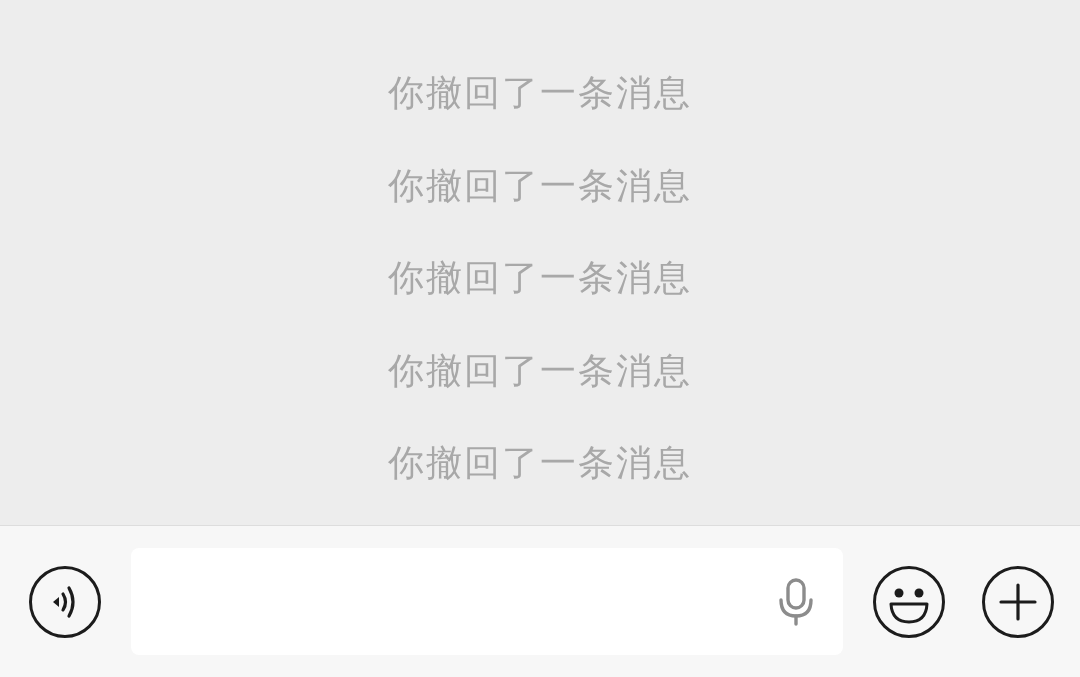 Image resolution: width=1080 pixels, height=677 pixels. What do you see at coordinates (487, 601) in the screenshot?
I see `input-field` at bounding box center [487, 601].